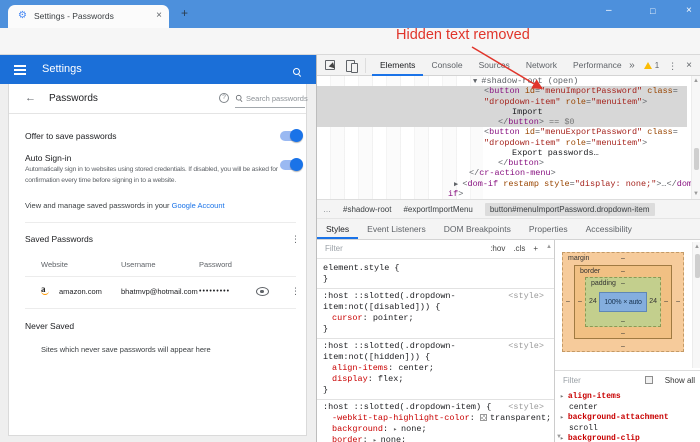 The image size is (700, 442). I want to click on auto-signin-toggle, so click(291, 164).